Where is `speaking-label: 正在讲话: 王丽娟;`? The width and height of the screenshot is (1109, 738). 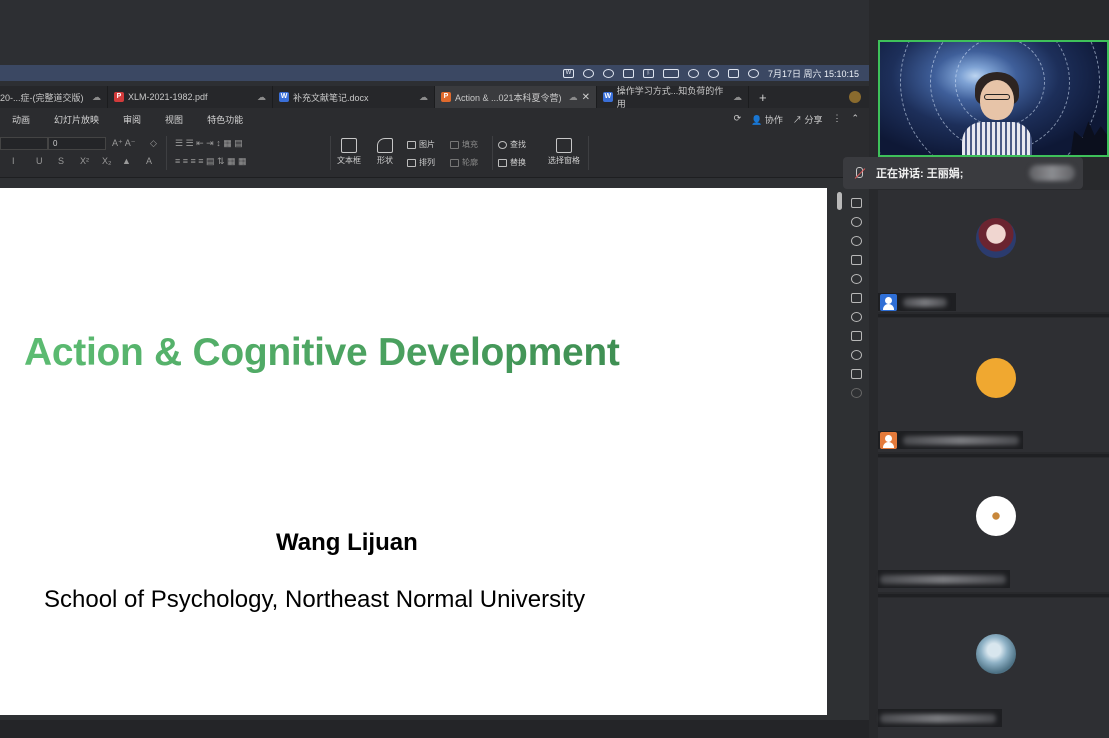
speaking-label: 正在讲话: 王丽娟; is located at coordinates (920, 174).